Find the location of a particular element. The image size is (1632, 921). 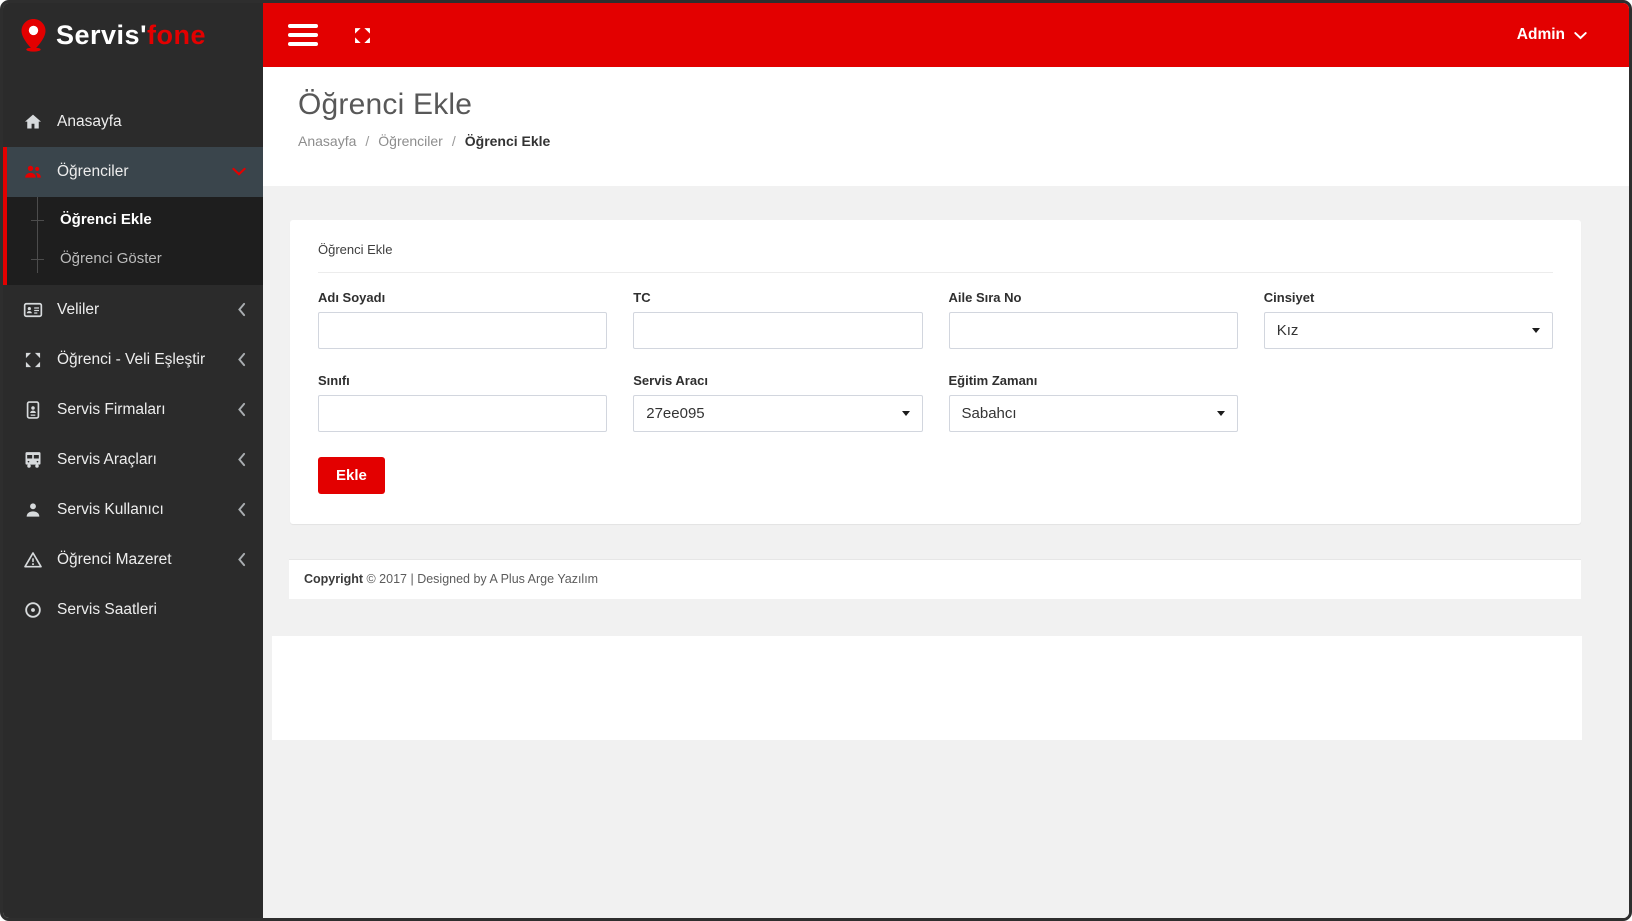

ekle-button: Ekle is located at coordinates (351, 475).